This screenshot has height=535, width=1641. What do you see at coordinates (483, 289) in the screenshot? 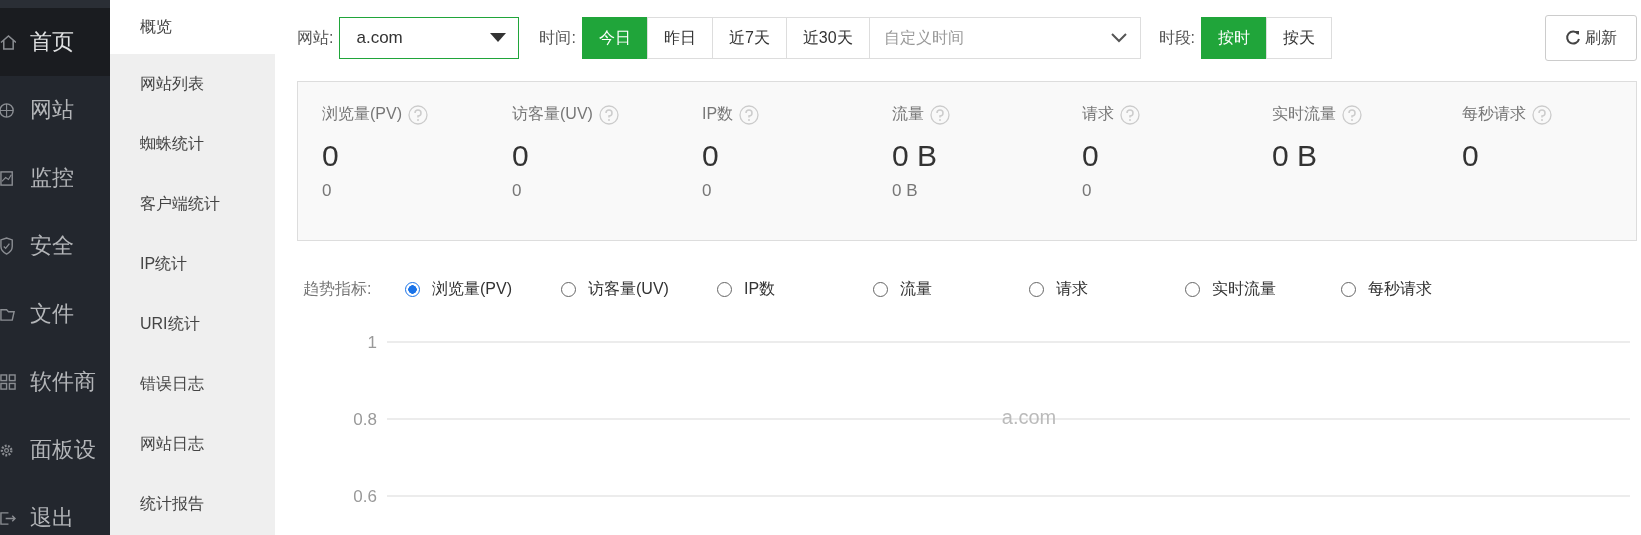
I see `trend-radio: 浏览量(PV)` at bounding box center [483, 289].